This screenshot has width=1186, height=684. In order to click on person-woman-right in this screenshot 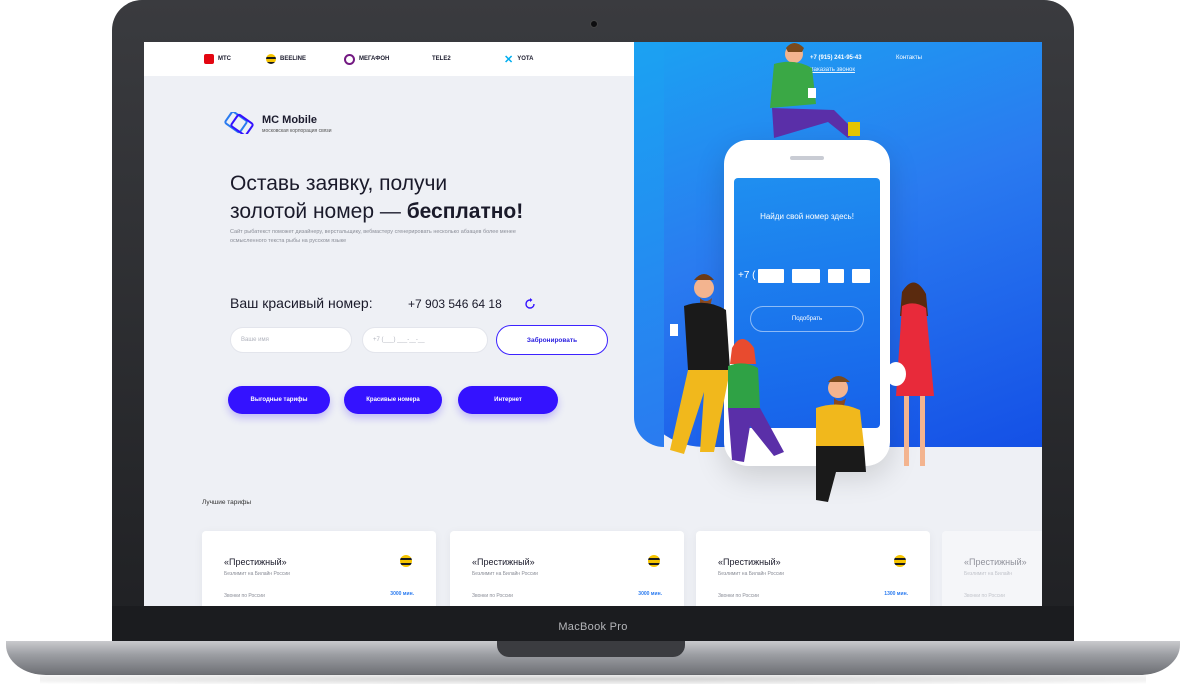, I will do `click(910, 374)`.